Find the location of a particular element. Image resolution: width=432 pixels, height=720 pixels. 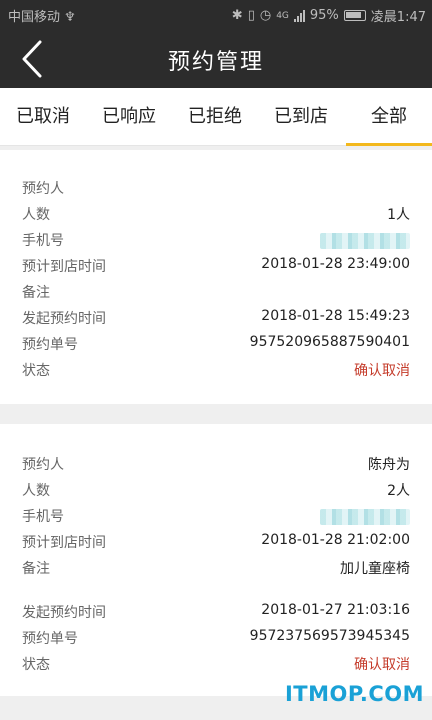

field-row-expected-time: 预计到店时间 2018-01-28 21:02:00 is located at coordinates (216, 543).